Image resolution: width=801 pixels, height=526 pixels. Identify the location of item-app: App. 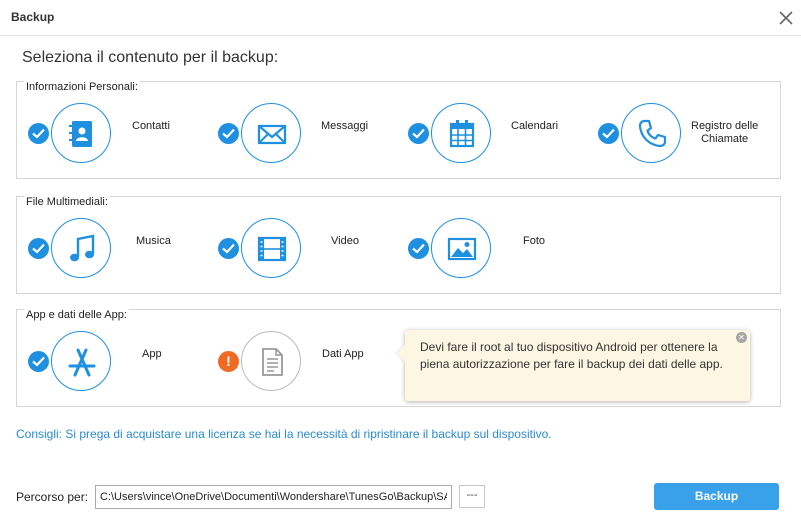
(118, 361).